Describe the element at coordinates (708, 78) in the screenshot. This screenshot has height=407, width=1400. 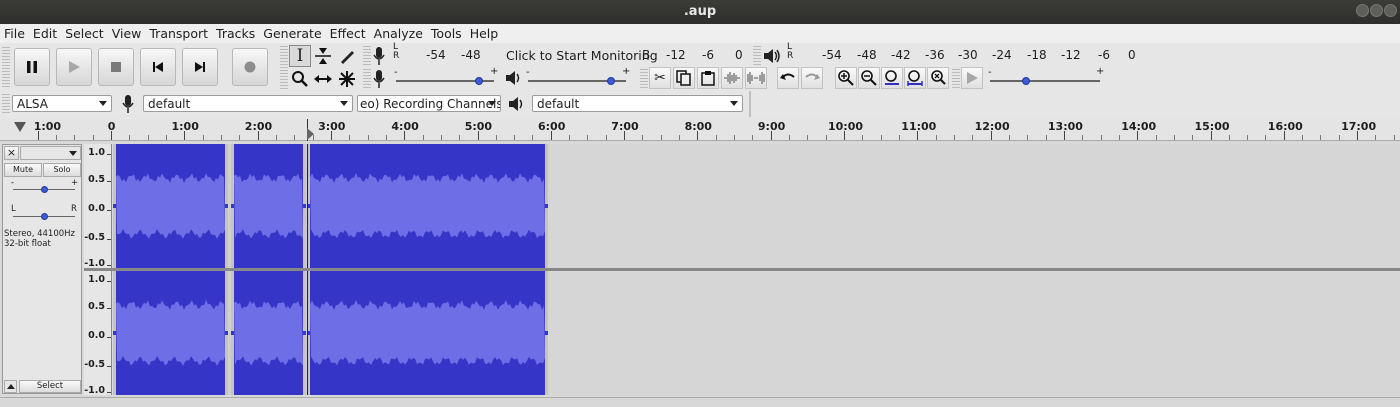
I see `paste-button` at that location.